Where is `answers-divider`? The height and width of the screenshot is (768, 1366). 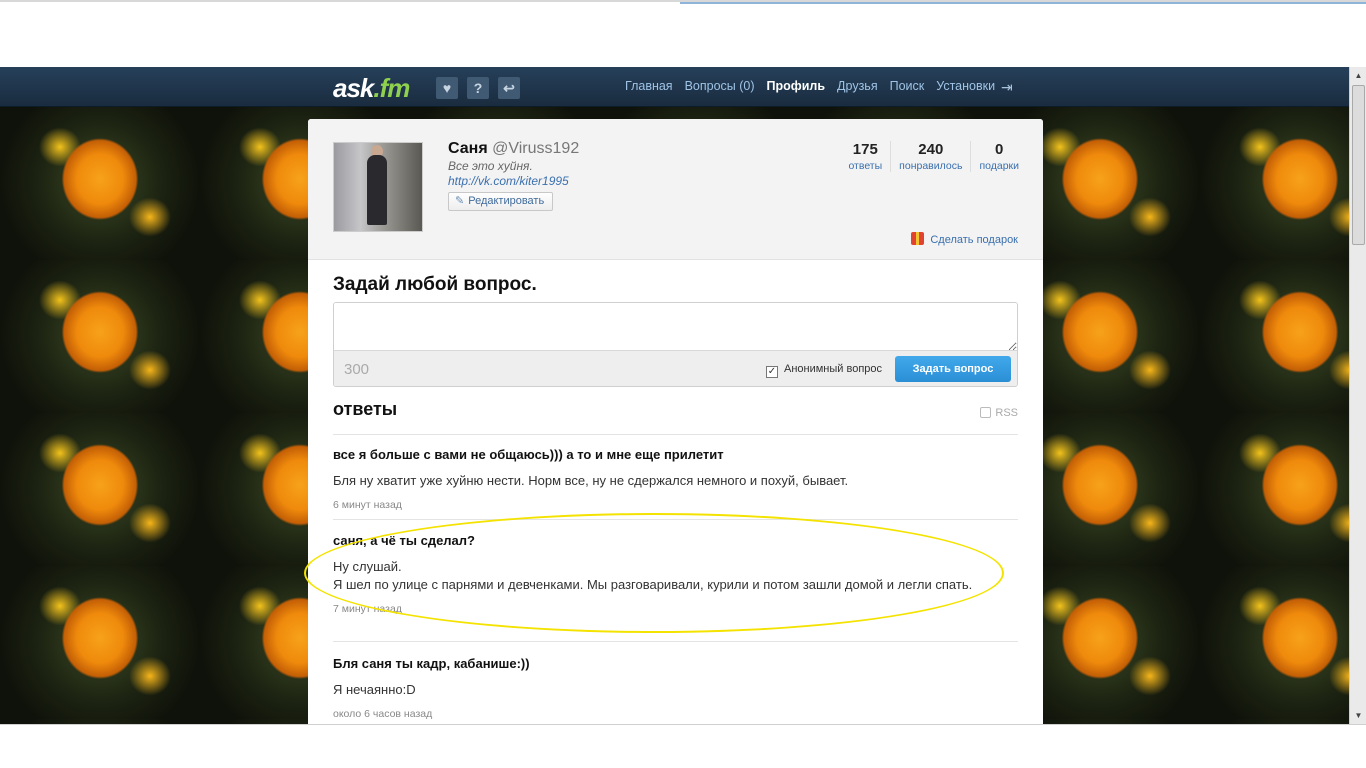 answers-divider is located at coordinates (675, 434).